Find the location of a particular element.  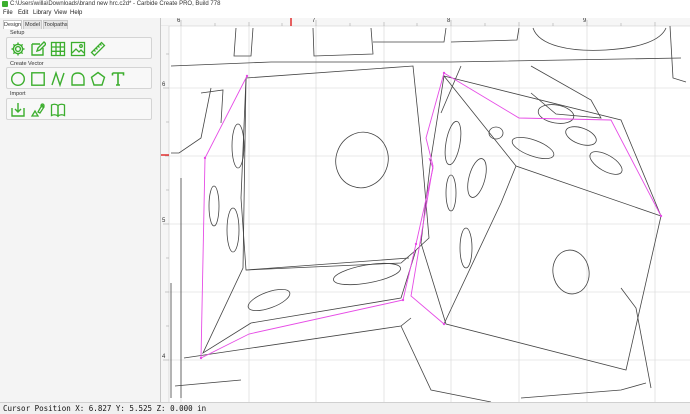

edit-document-icon is located at coordinates (38, 49).